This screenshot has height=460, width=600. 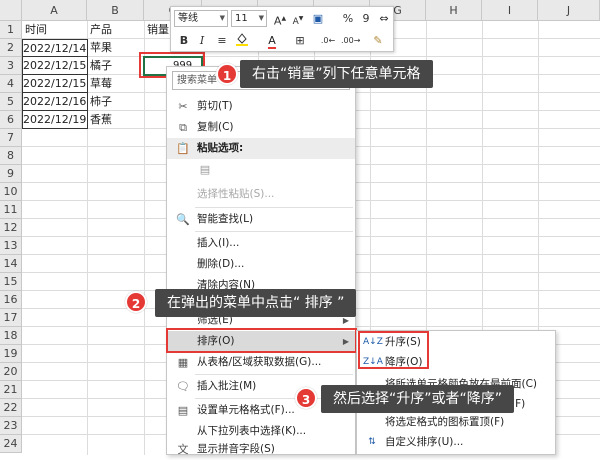 I want to click on row-header-12: 12, so click(x=11, y=228).